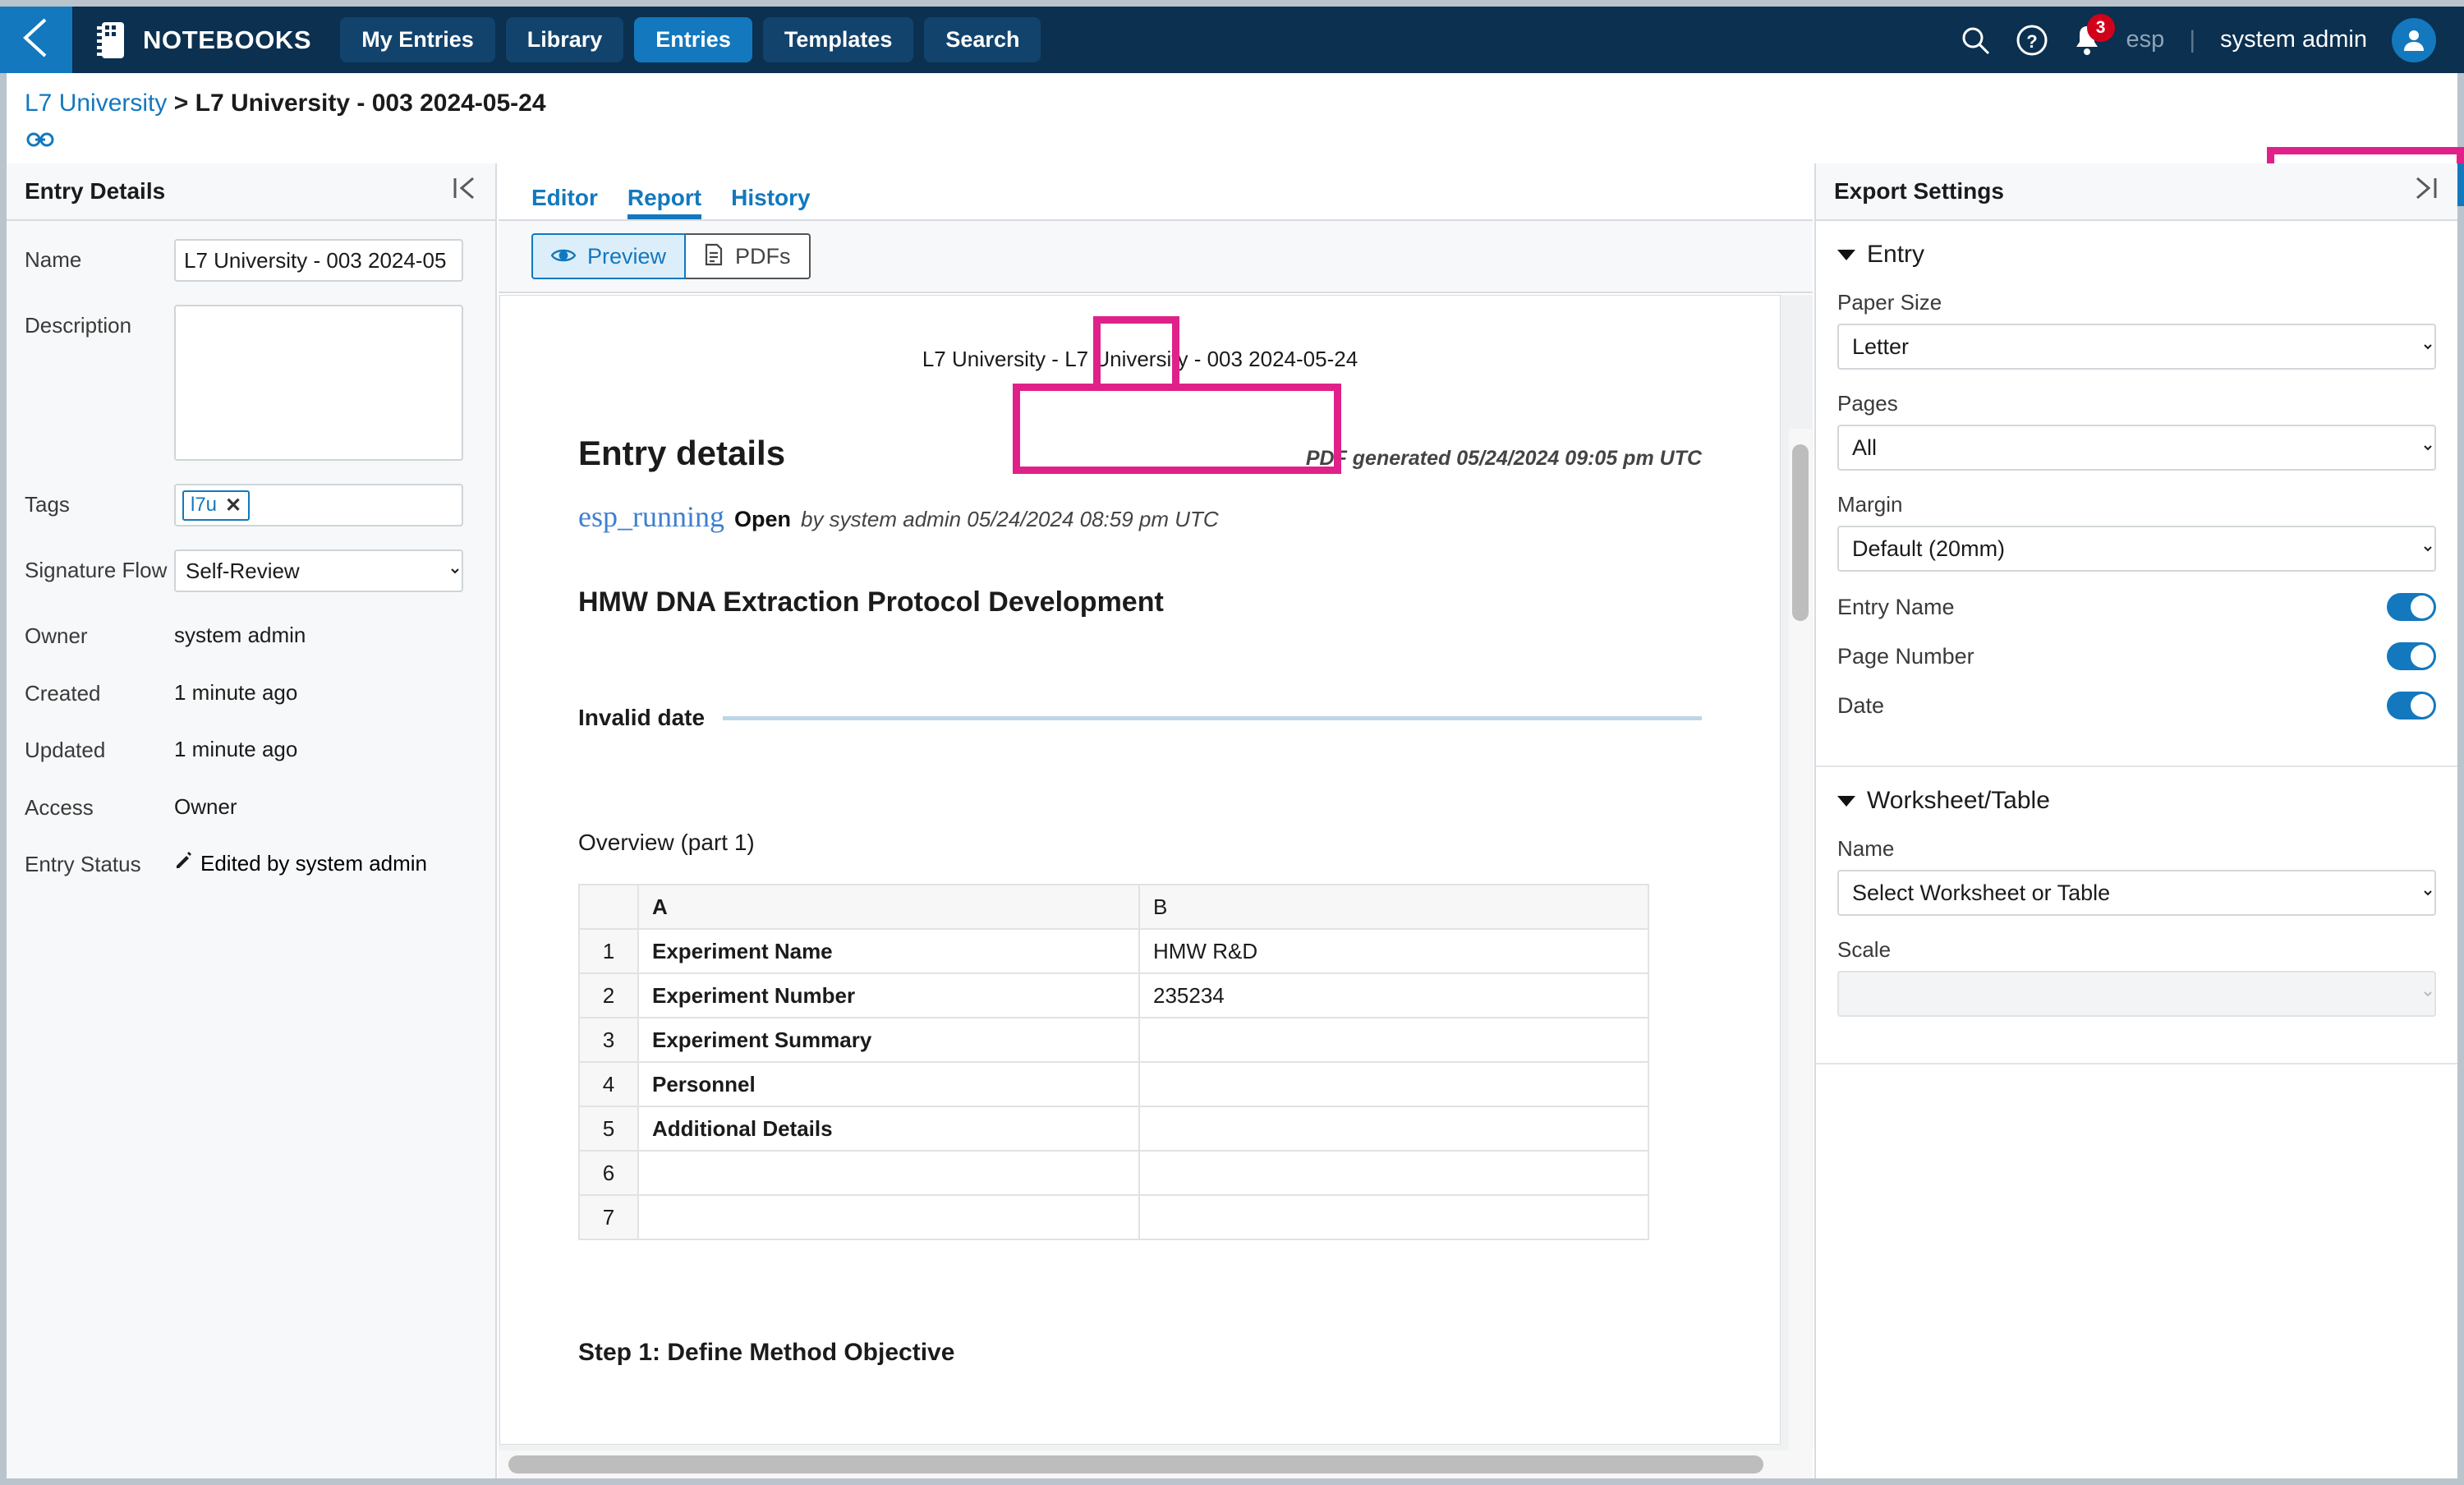  What do you see at coordinates (838, 39) in the screenshot?
I see `nav-templates: Templates` at bounding box center [838, 39].